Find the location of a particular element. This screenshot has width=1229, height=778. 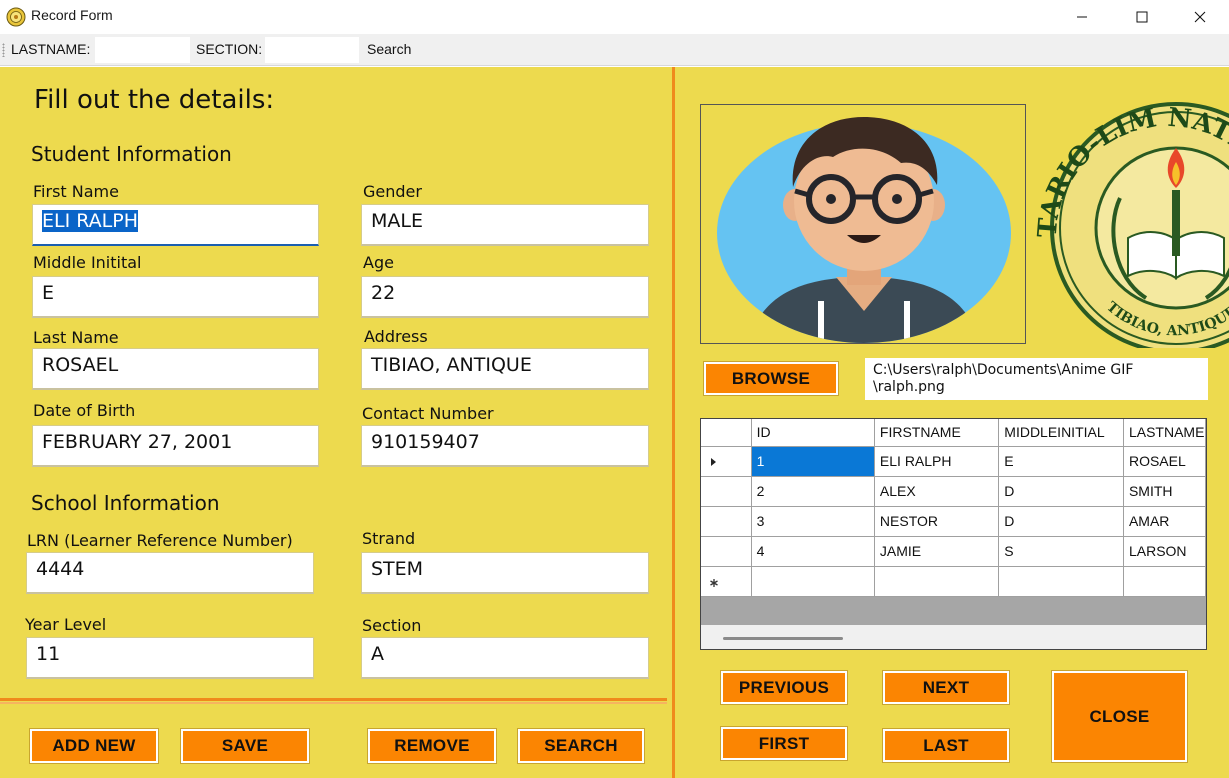

grid-header-row: ID FIRSTNAME MIDDLEINITIAL LASTNAME is located at coordinates (953, 433).